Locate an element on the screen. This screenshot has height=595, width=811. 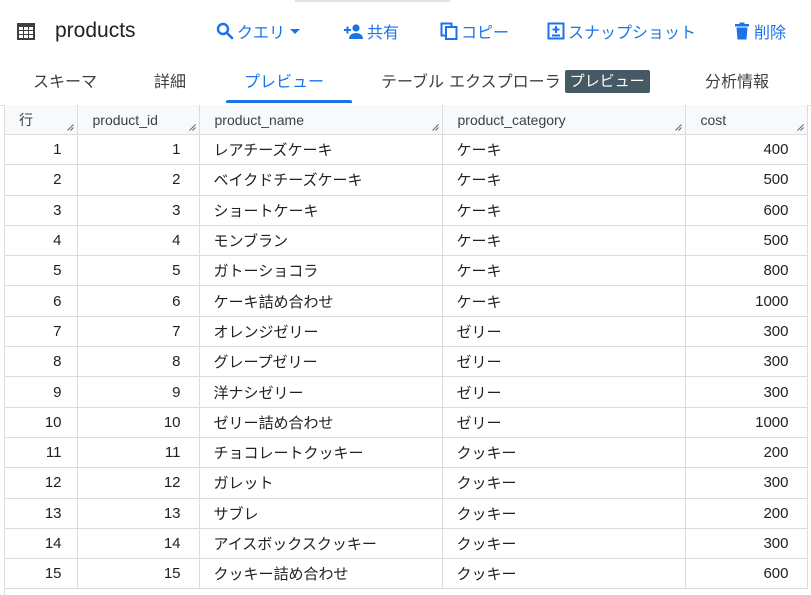
table-row: 3 3 ショートケーキ ケーキ 600 is located at coordinates (406, 210).